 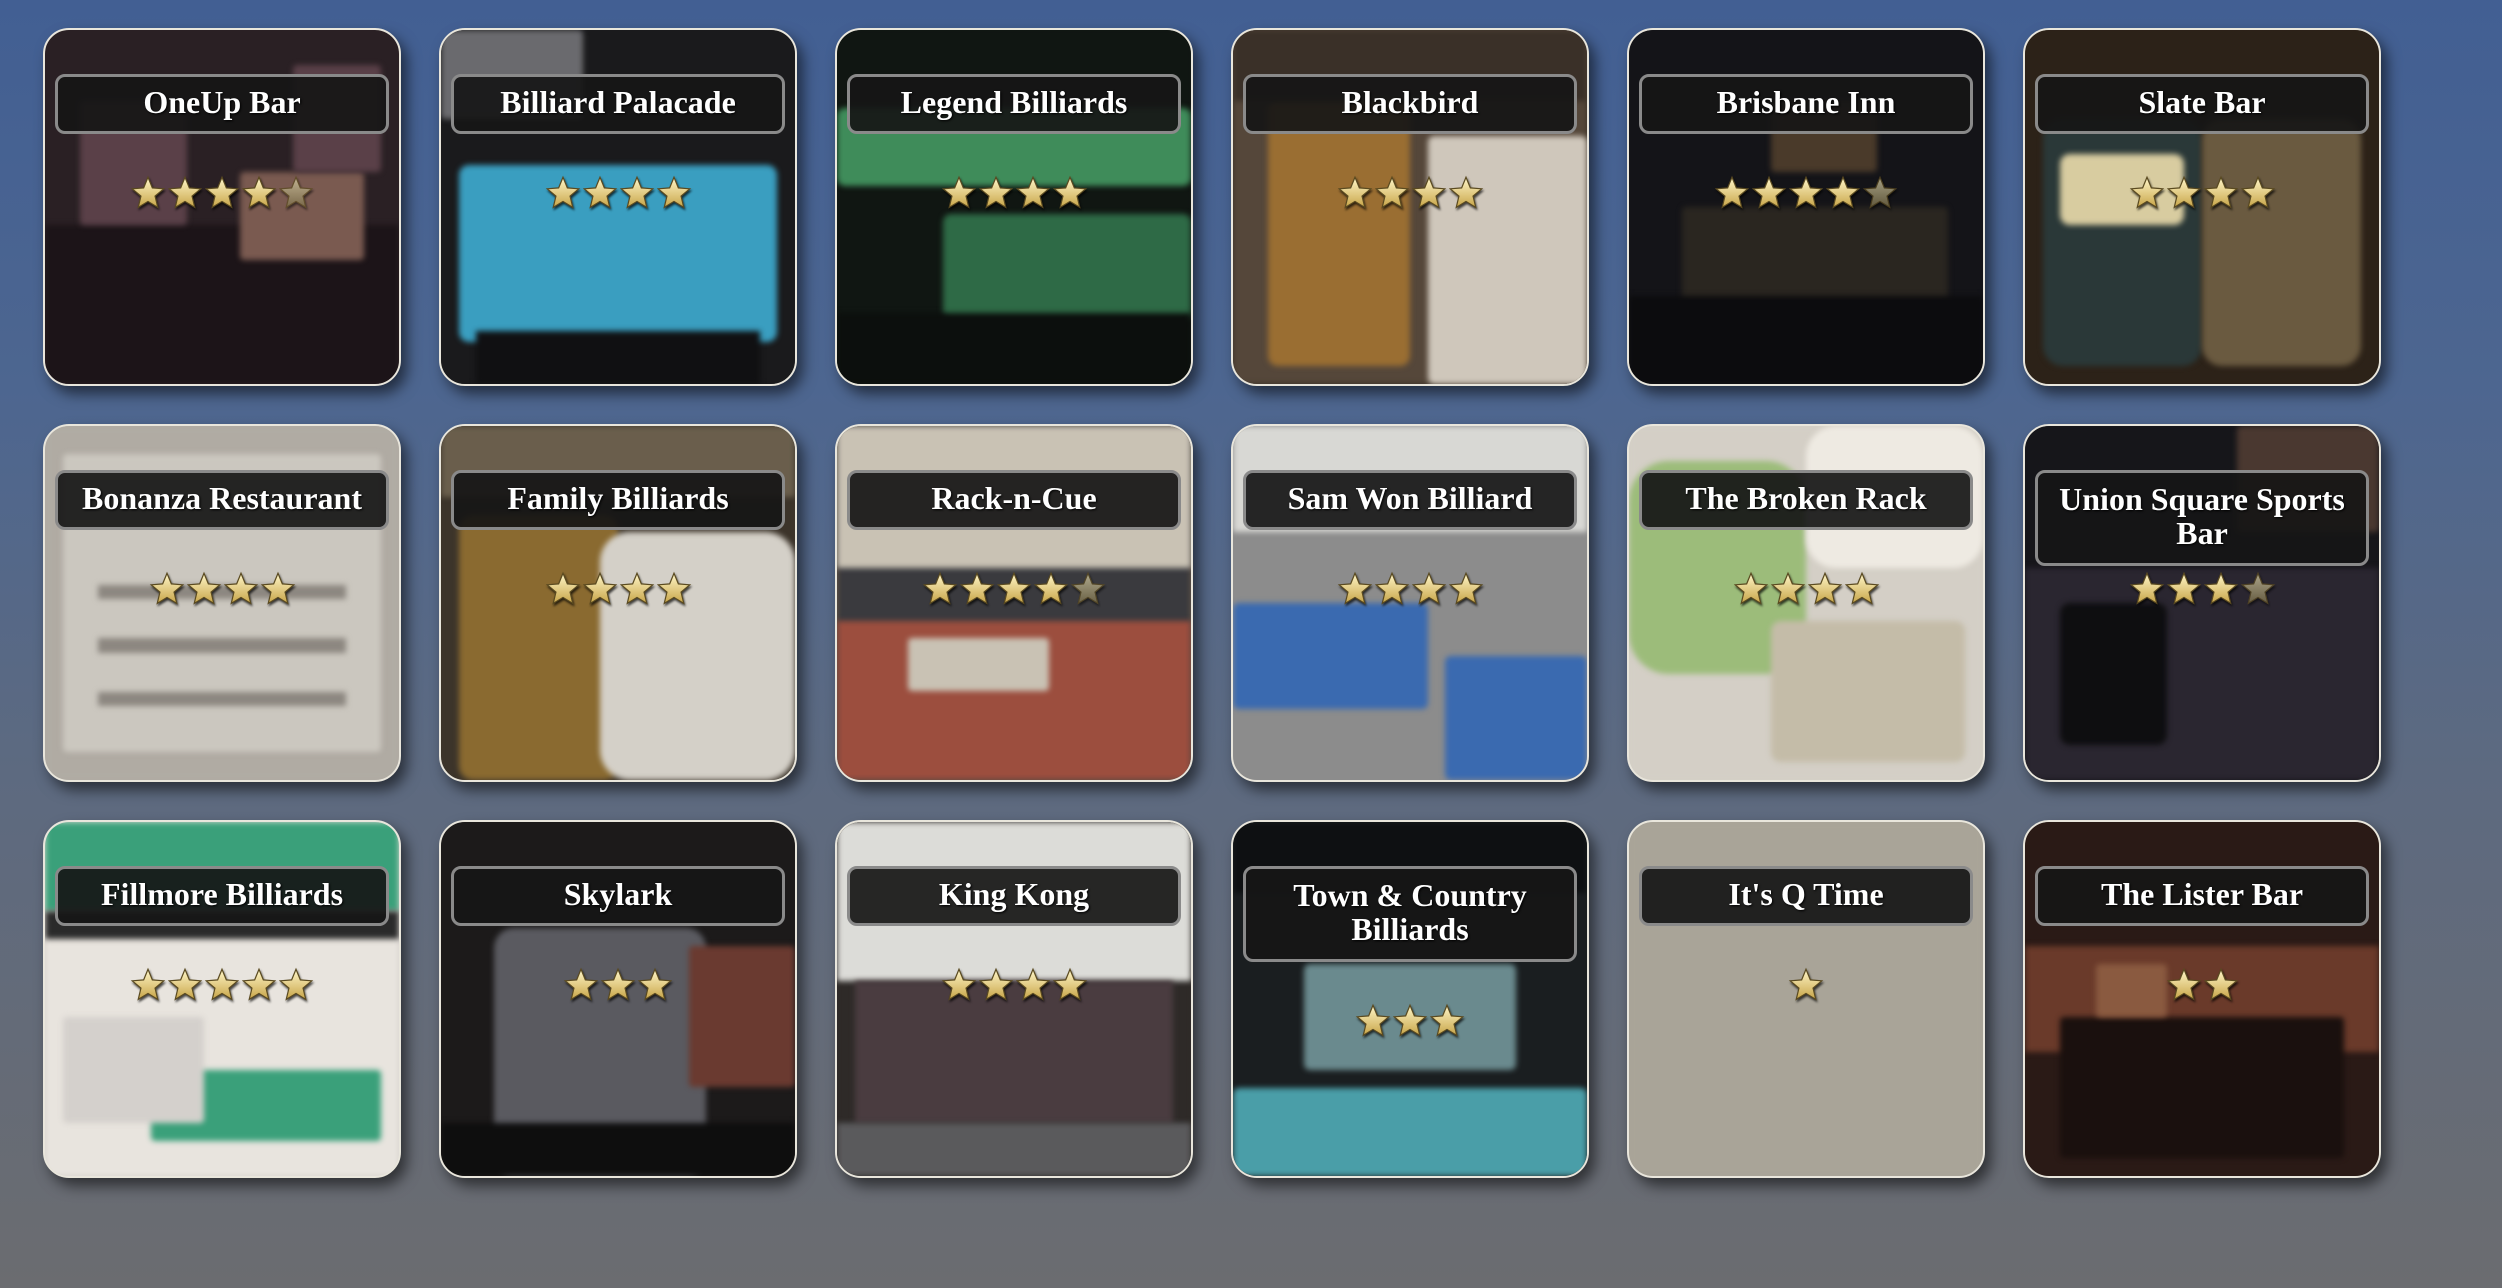 What do you see at coordinates (1410, 999) in the screenshot?
I see `venue-card: Town & Country Billiards` at bounding box center [1410, 999].